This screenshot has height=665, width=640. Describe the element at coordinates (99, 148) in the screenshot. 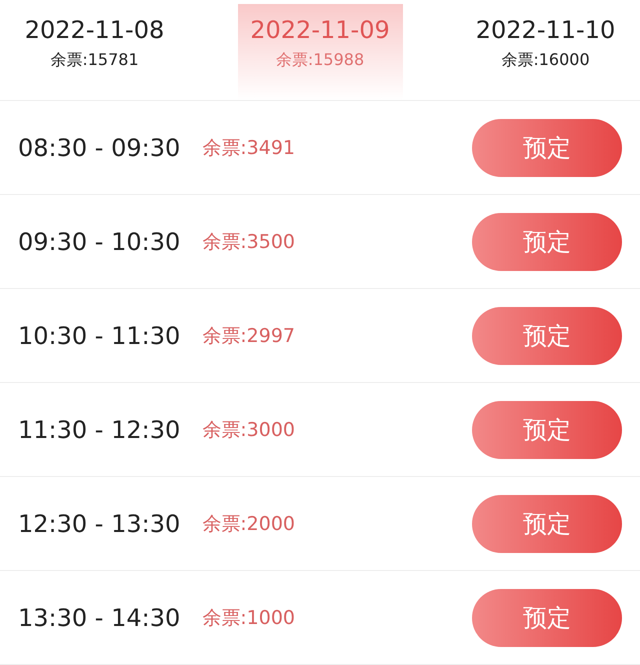

I see `time-range: 08:30 - 09:30` at that location.